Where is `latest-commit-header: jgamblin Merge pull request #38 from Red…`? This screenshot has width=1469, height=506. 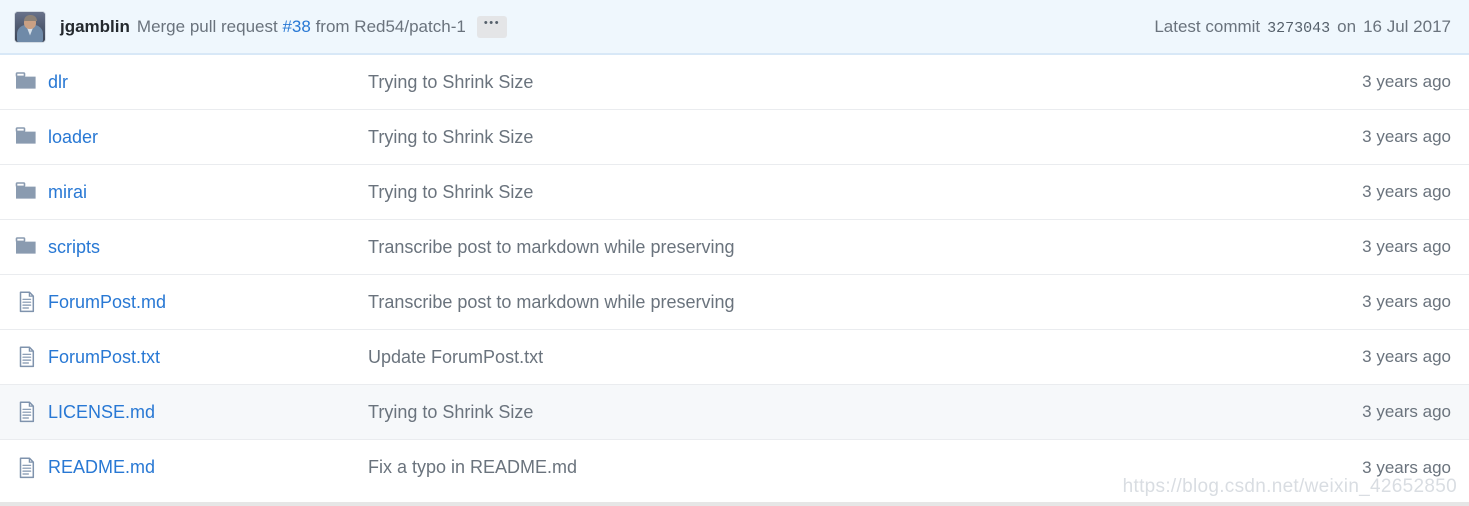
latest-commit-header: jgamblin Merge pull request #38 from Red… is located at coordinates (734, 27).